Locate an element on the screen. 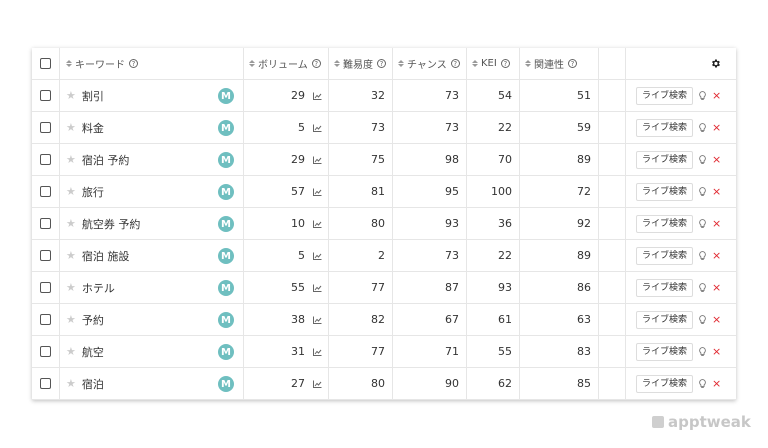  m-badge: M is located at coordinates (226, 352).